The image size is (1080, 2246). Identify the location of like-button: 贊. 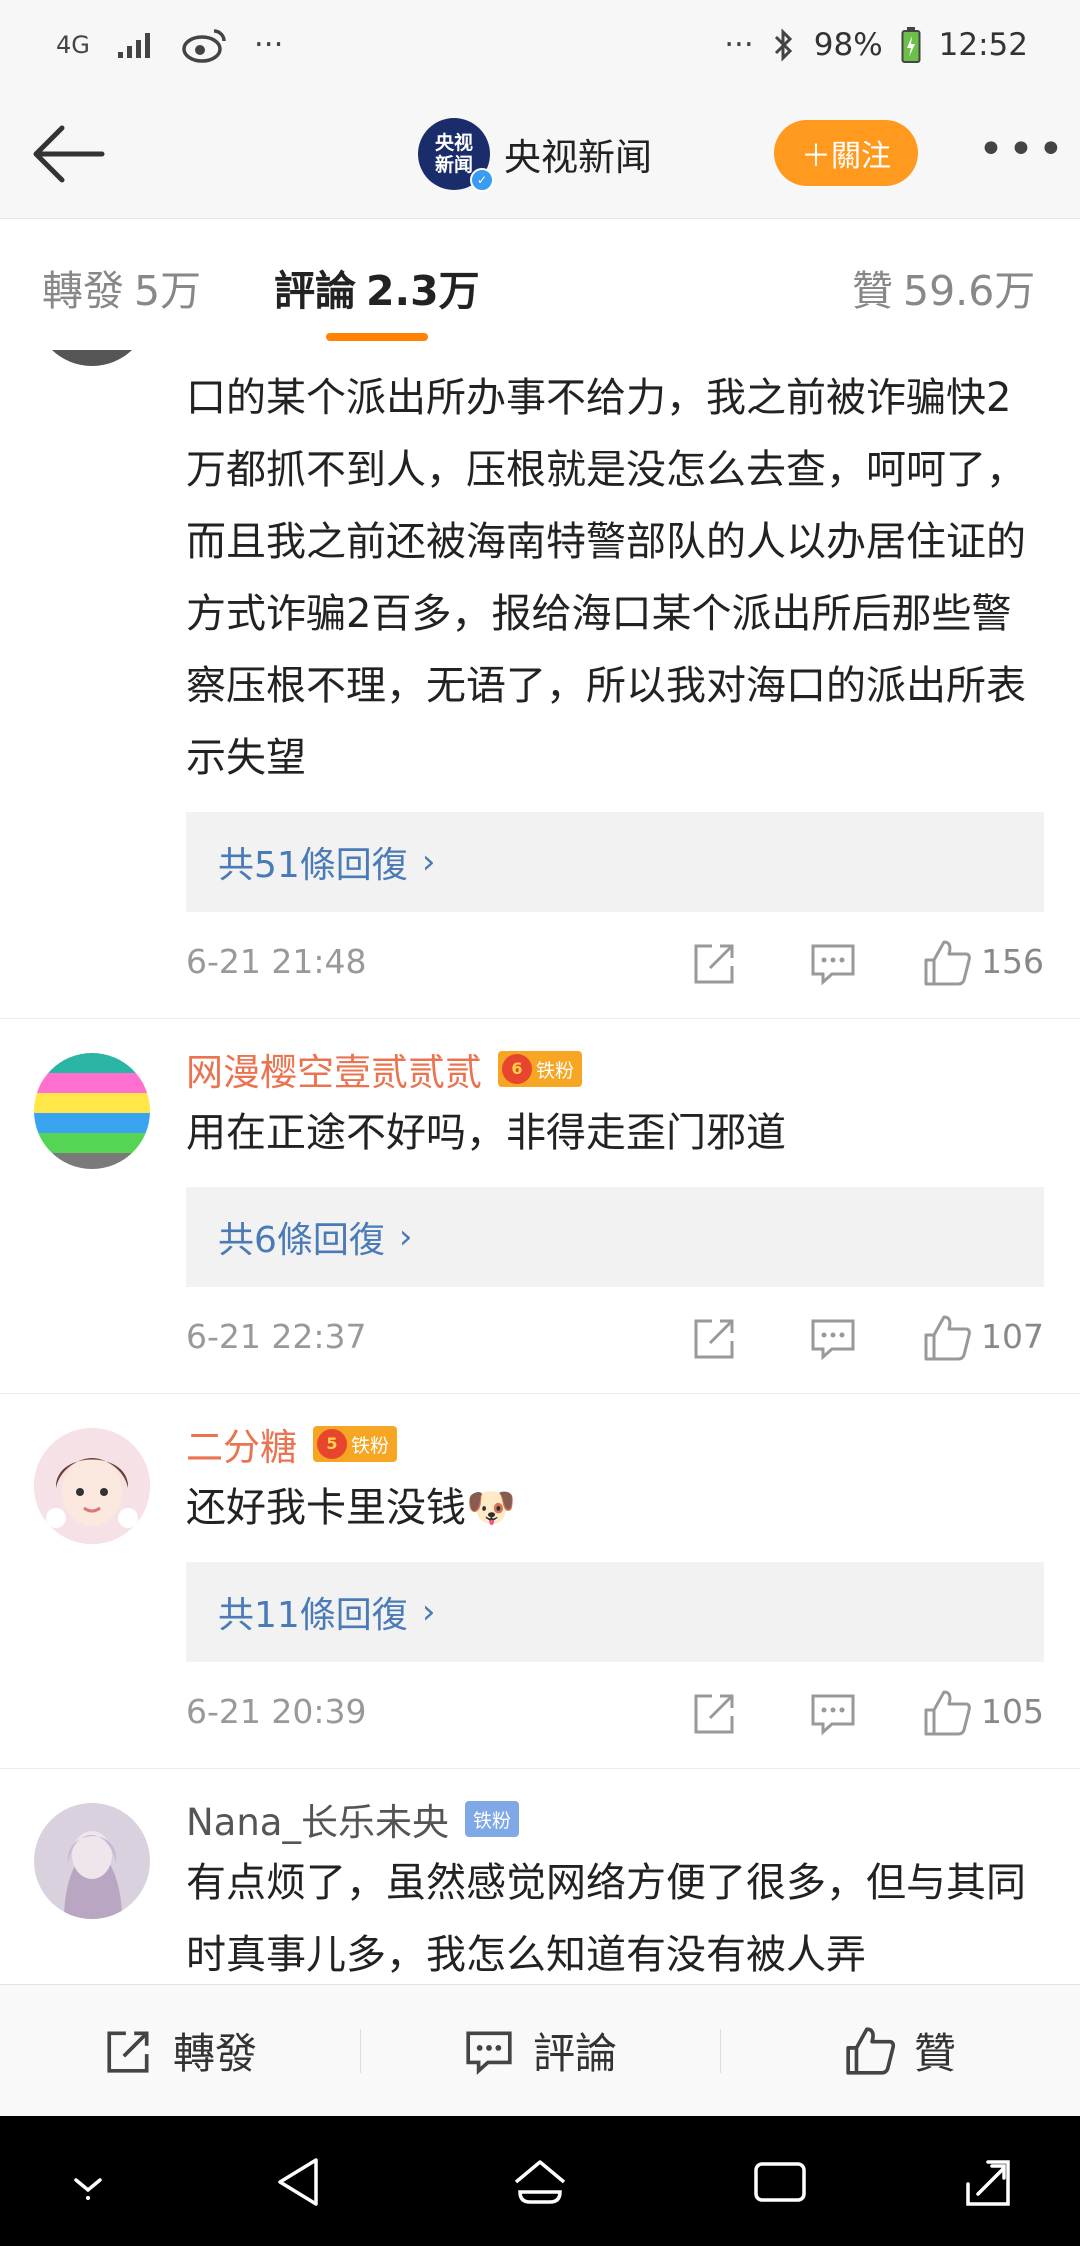
(900, 2050).